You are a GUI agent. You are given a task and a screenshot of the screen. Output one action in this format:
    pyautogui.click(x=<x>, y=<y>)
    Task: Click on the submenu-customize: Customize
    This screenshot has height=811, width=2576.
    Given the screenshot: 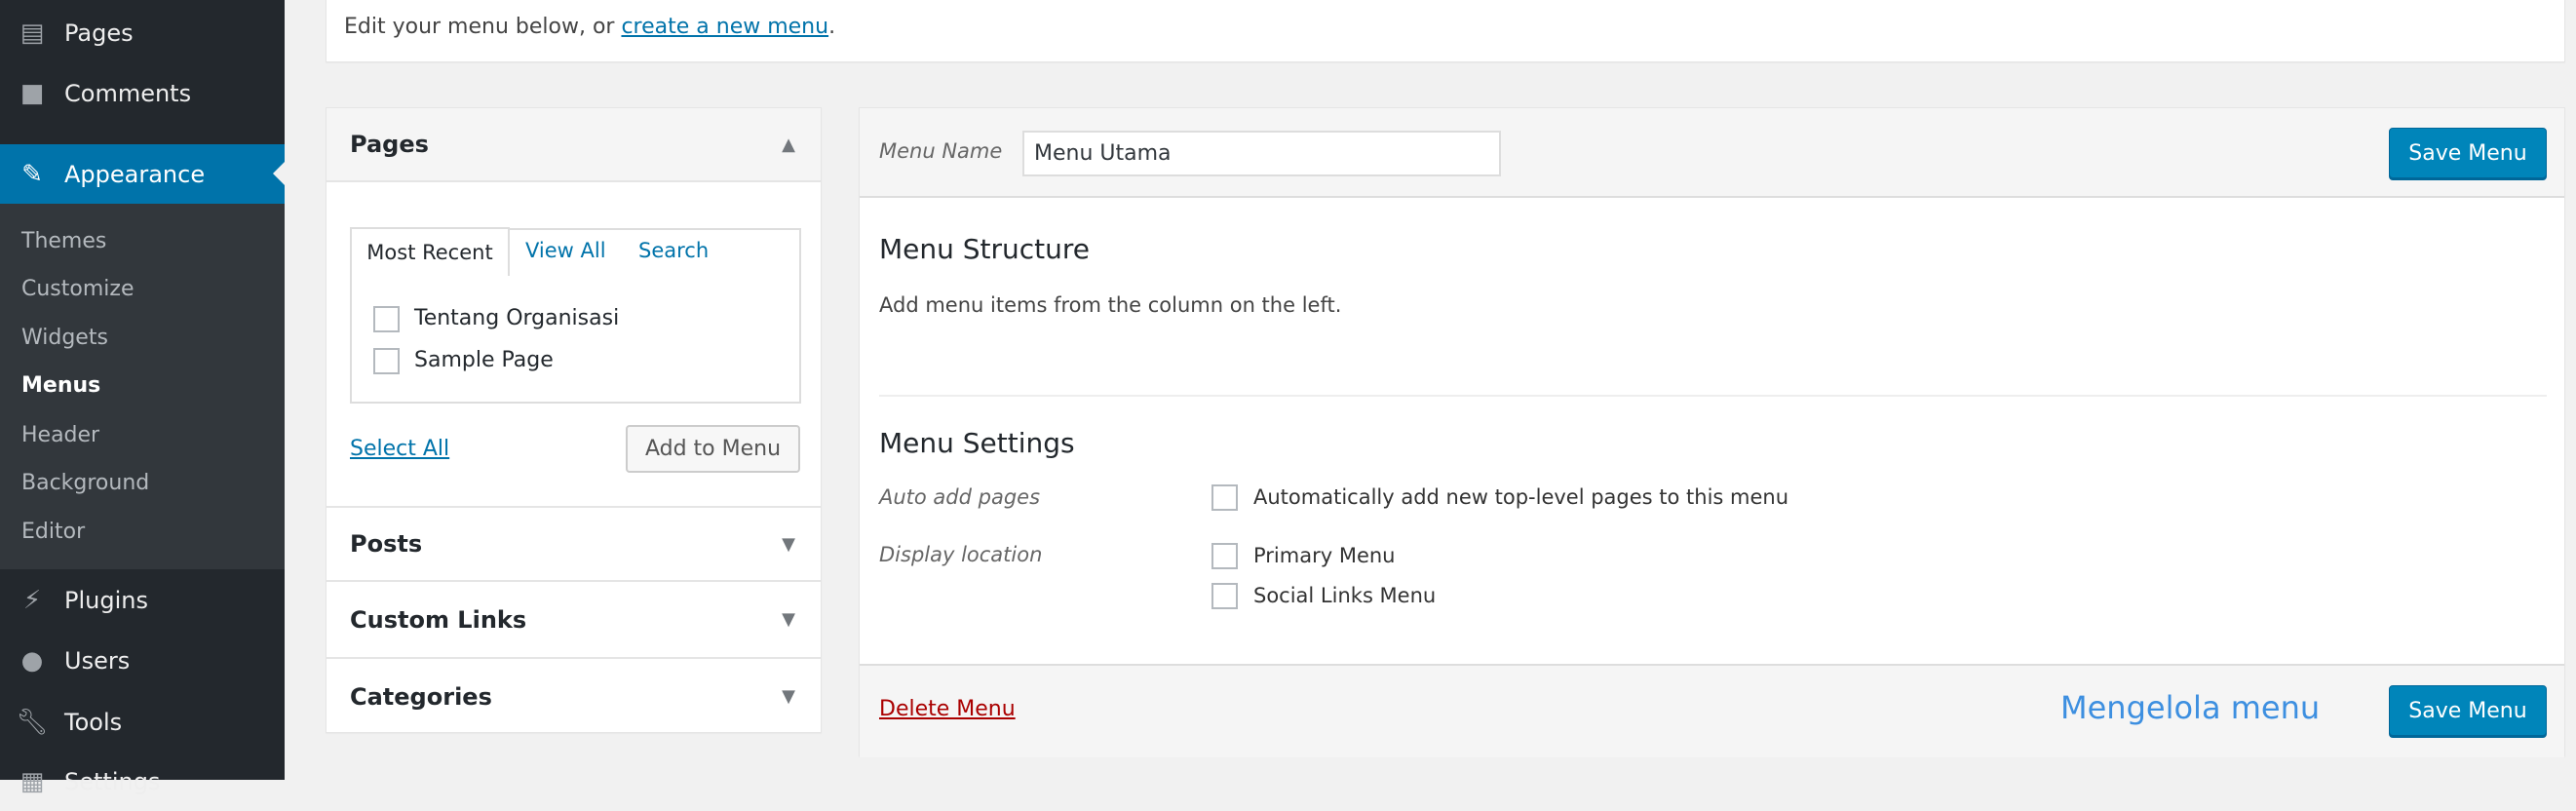 What is the action you would take?
    pyautogui.click(x=77, y=289)
    